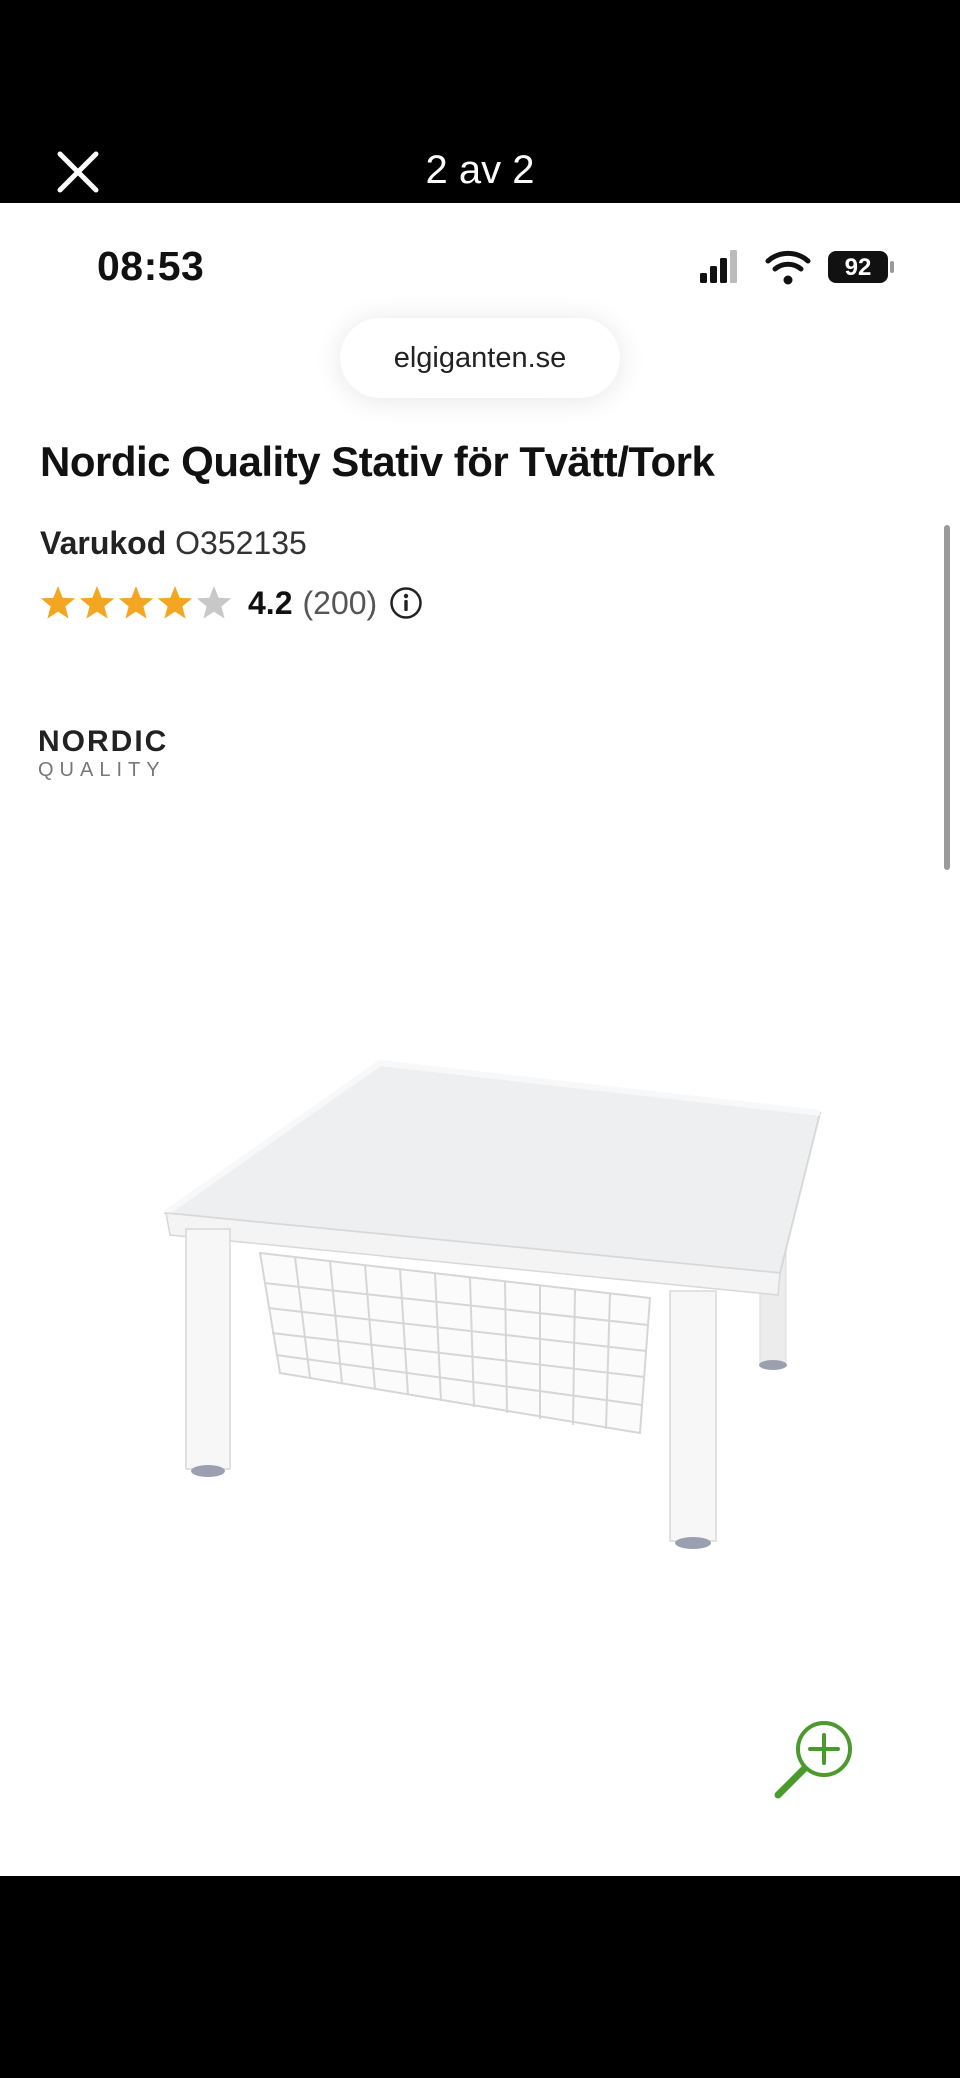 Image resolution: width=960 pixels, height=2078 pixels. Describe the element at coordinates (340, 602) in the screenshot. I see `rating-count: (200)` at that location.